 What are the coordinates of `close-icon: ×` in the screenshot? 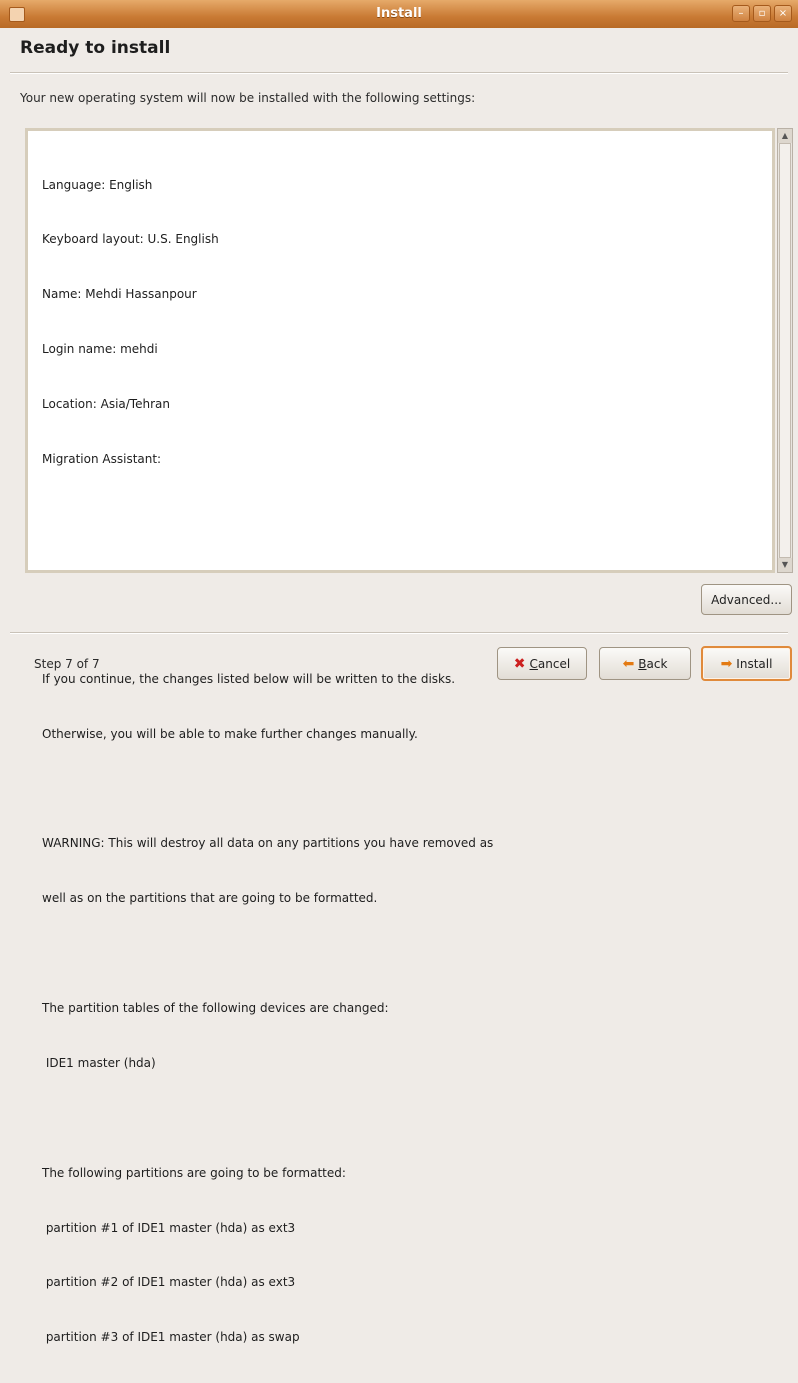 It's located at (783, 13).